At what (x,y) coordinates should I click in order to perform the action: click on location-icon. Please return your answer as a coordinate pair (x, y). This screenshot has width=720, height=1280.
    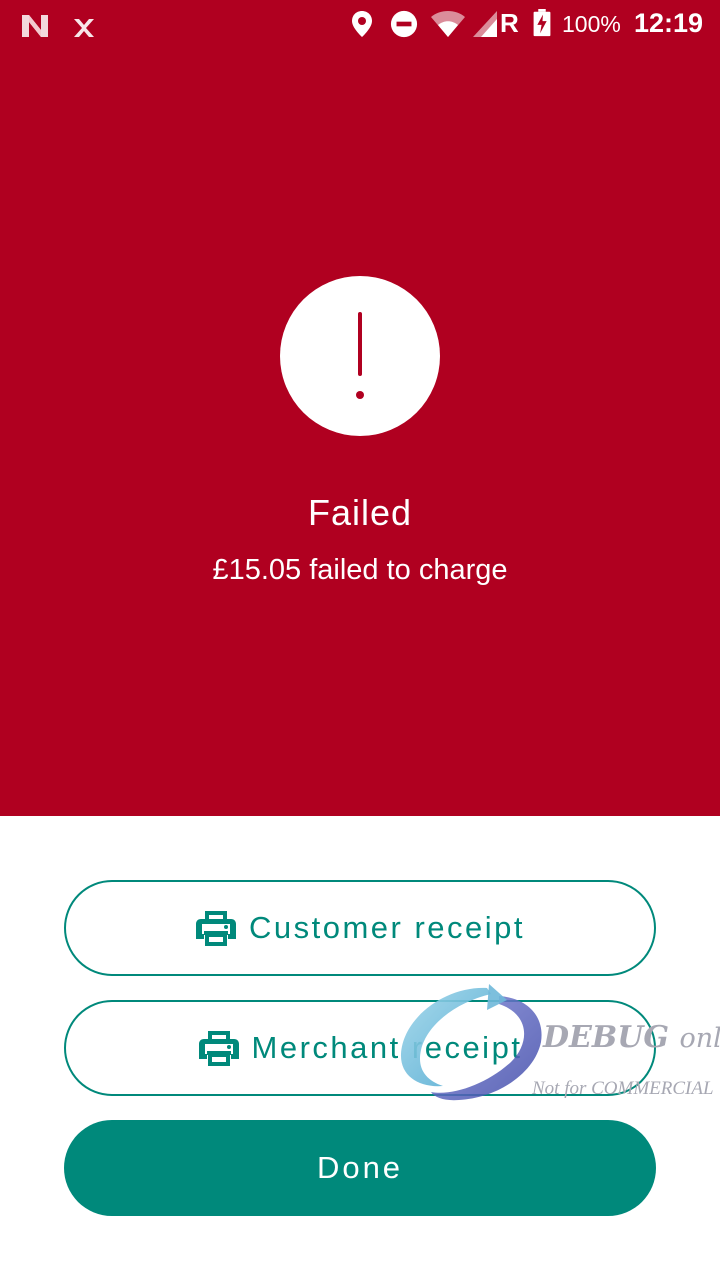
    Looking at the image, I should click on (362, 24).